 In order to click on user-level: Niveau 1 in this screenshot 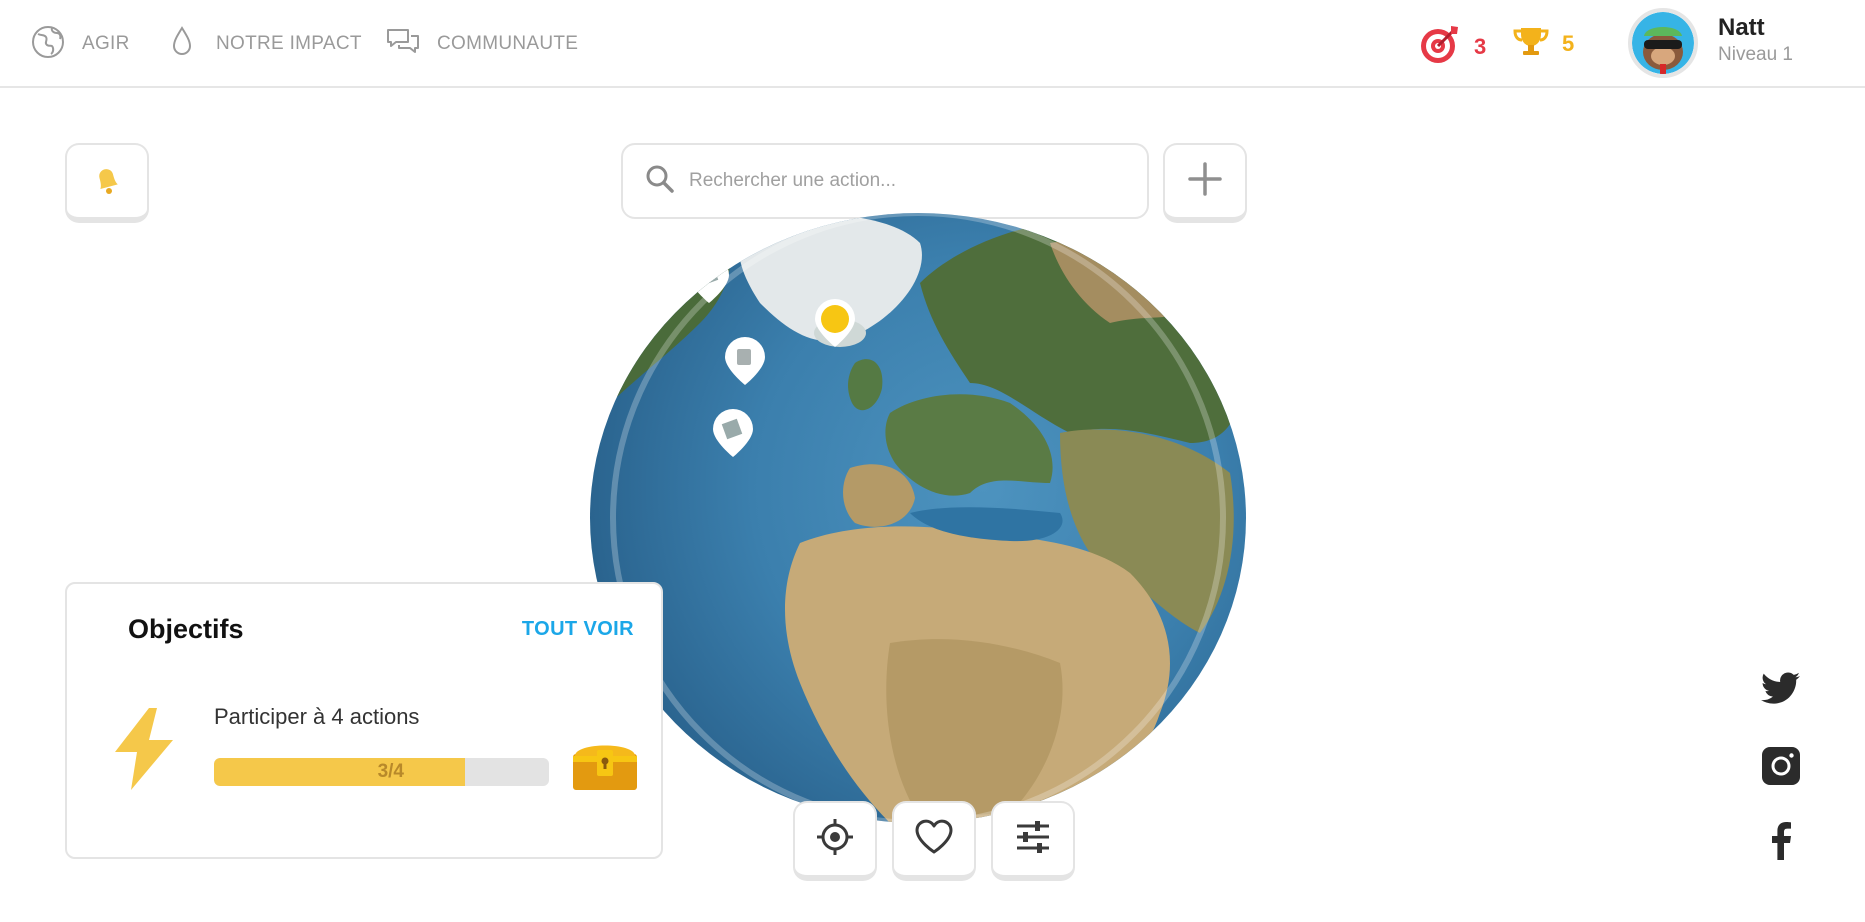, I will do `click(1755, 54)`.